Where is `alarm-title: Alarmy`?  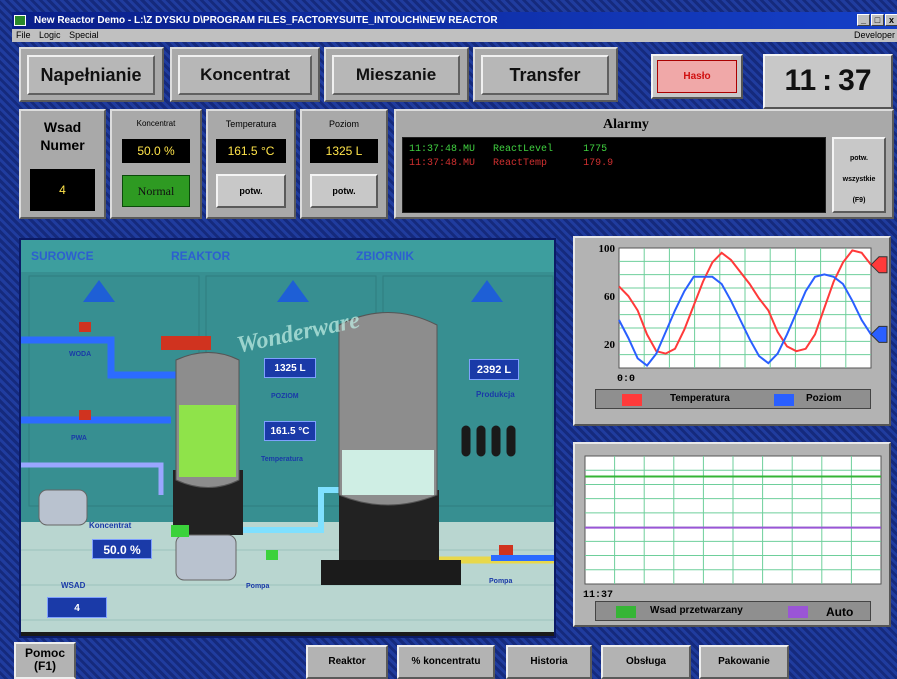 alarm-title: Alarmy is located at coordinates (626, 124).